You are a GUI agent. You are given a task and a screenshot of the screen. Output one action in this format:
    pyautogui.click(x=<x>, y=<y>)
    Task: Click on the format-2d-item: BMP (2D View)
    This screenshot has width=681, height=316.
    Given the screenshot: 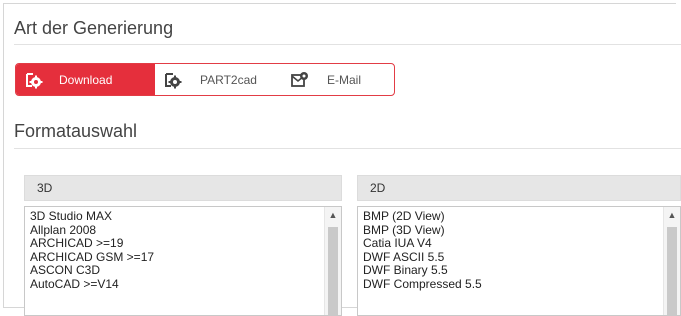 What is the action you would take?
    pyautogui.click(x=521, y=216)
    